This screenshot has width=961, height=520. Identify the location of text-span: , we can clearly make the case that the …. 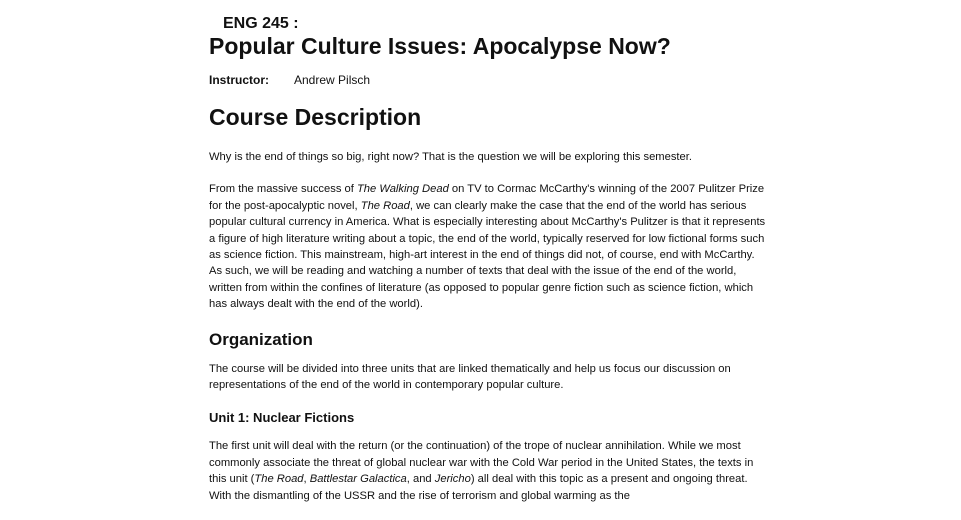
(487, 255).